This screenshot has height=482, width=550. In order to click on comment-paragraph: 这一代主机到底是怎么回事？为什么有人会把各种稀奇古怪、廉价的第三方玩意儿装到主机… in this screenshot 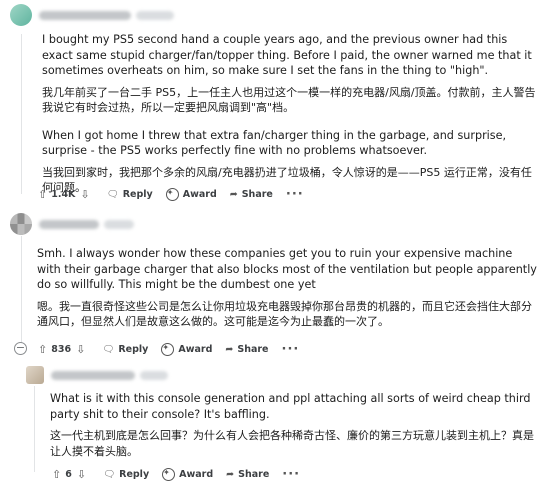, I will do `click(292, 443)`.